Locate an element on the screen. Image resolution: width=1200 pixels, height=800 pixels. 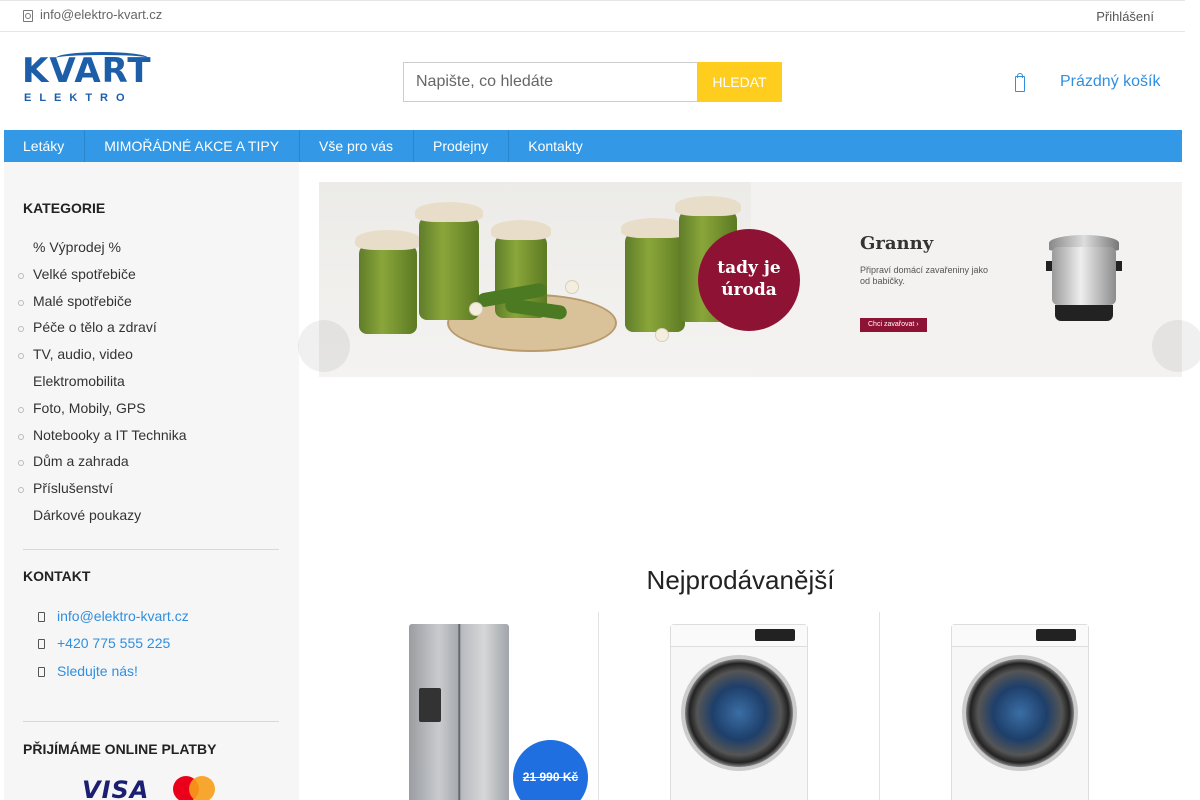
cart-icon is located at coordinates (1020, 82).